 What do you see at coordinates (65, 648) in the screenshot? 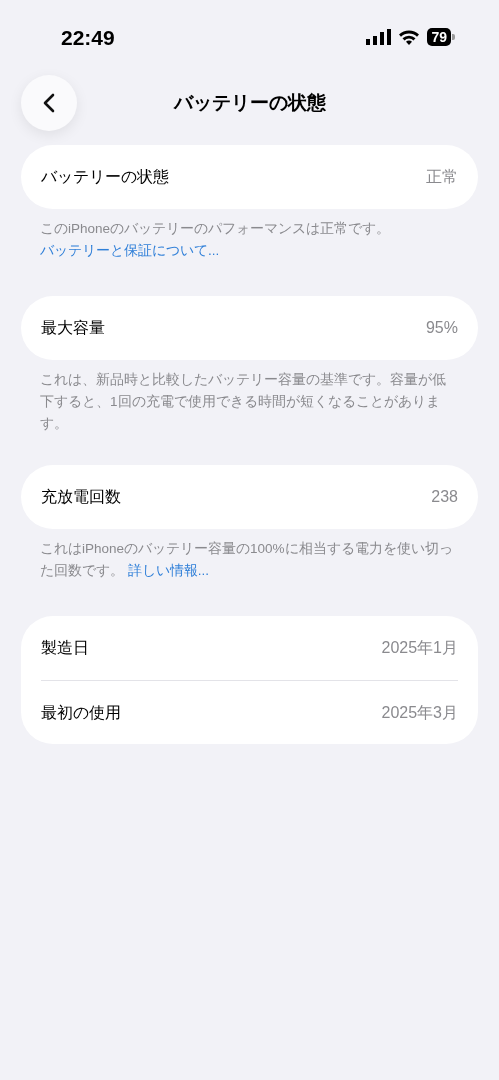
I see `row-label: 製造日` at bounding box center [65, 648].